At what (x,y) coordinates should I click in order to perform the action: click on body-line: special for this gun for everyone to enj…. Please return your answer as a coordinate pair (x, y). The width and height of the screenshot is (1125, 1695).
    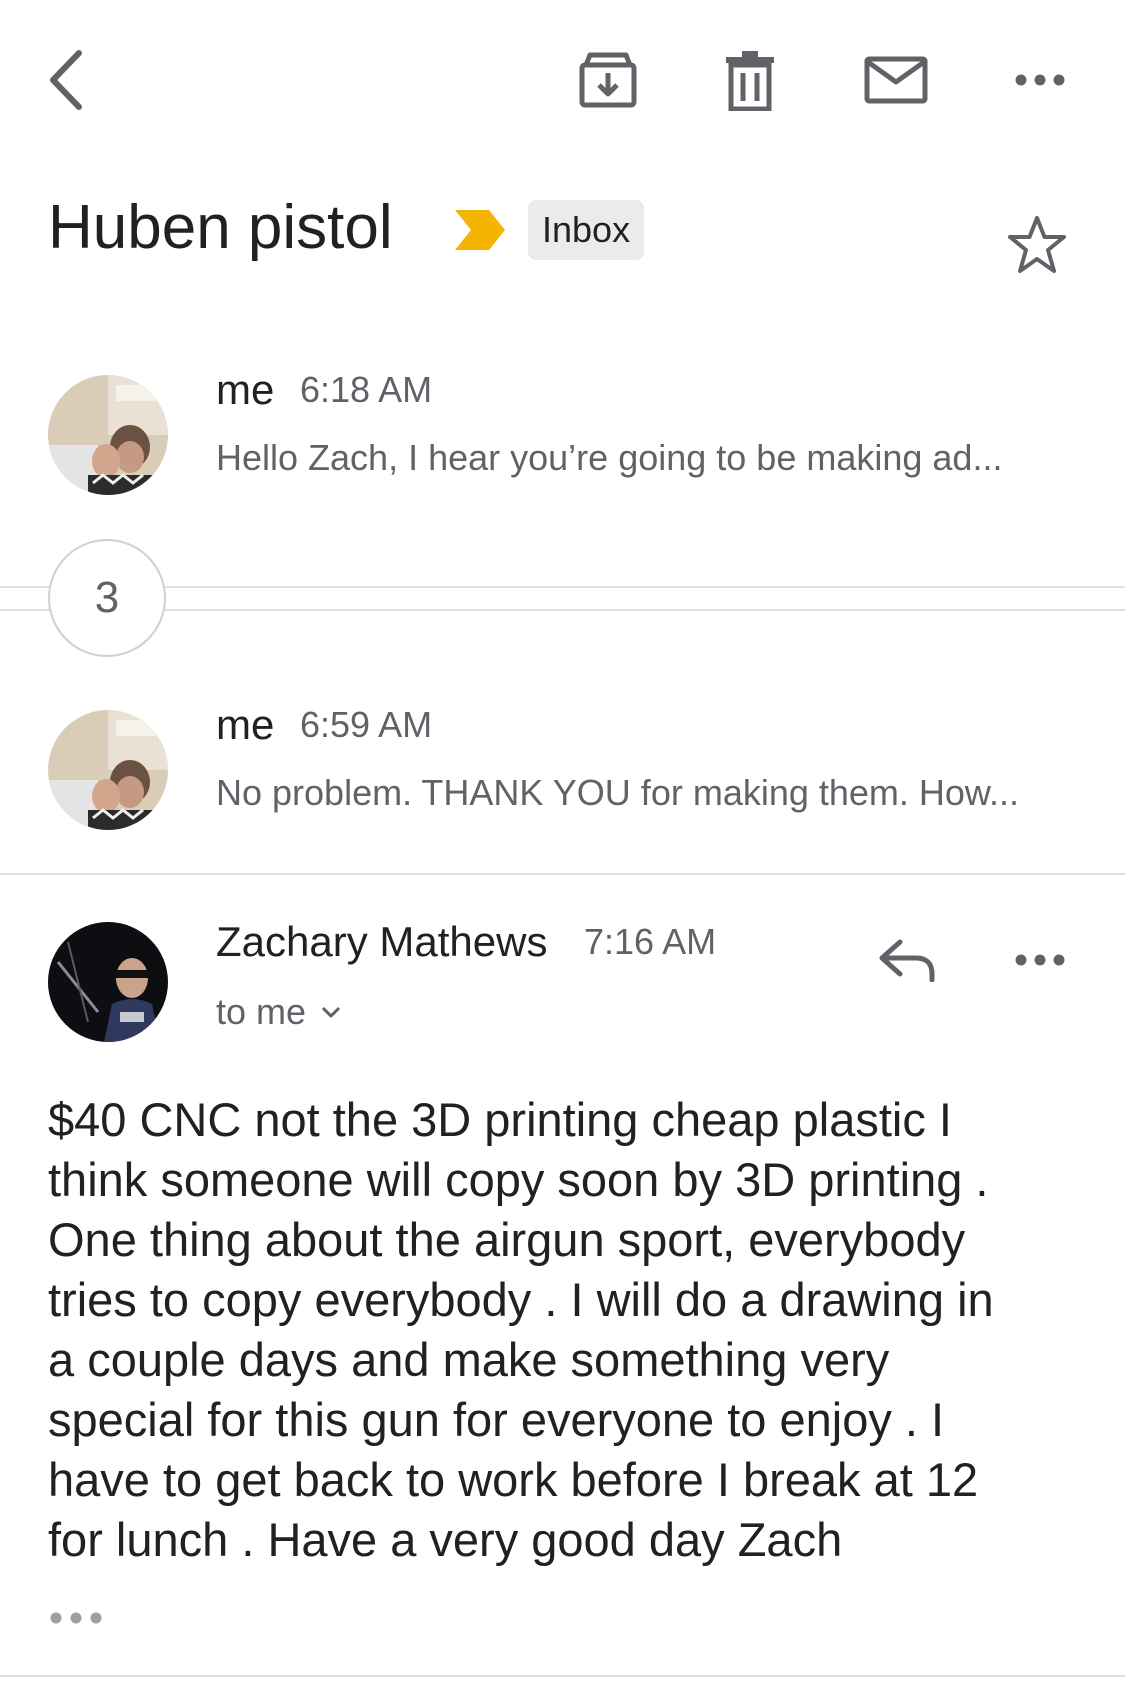
    Looking at the image, I should click on (496, 1419).